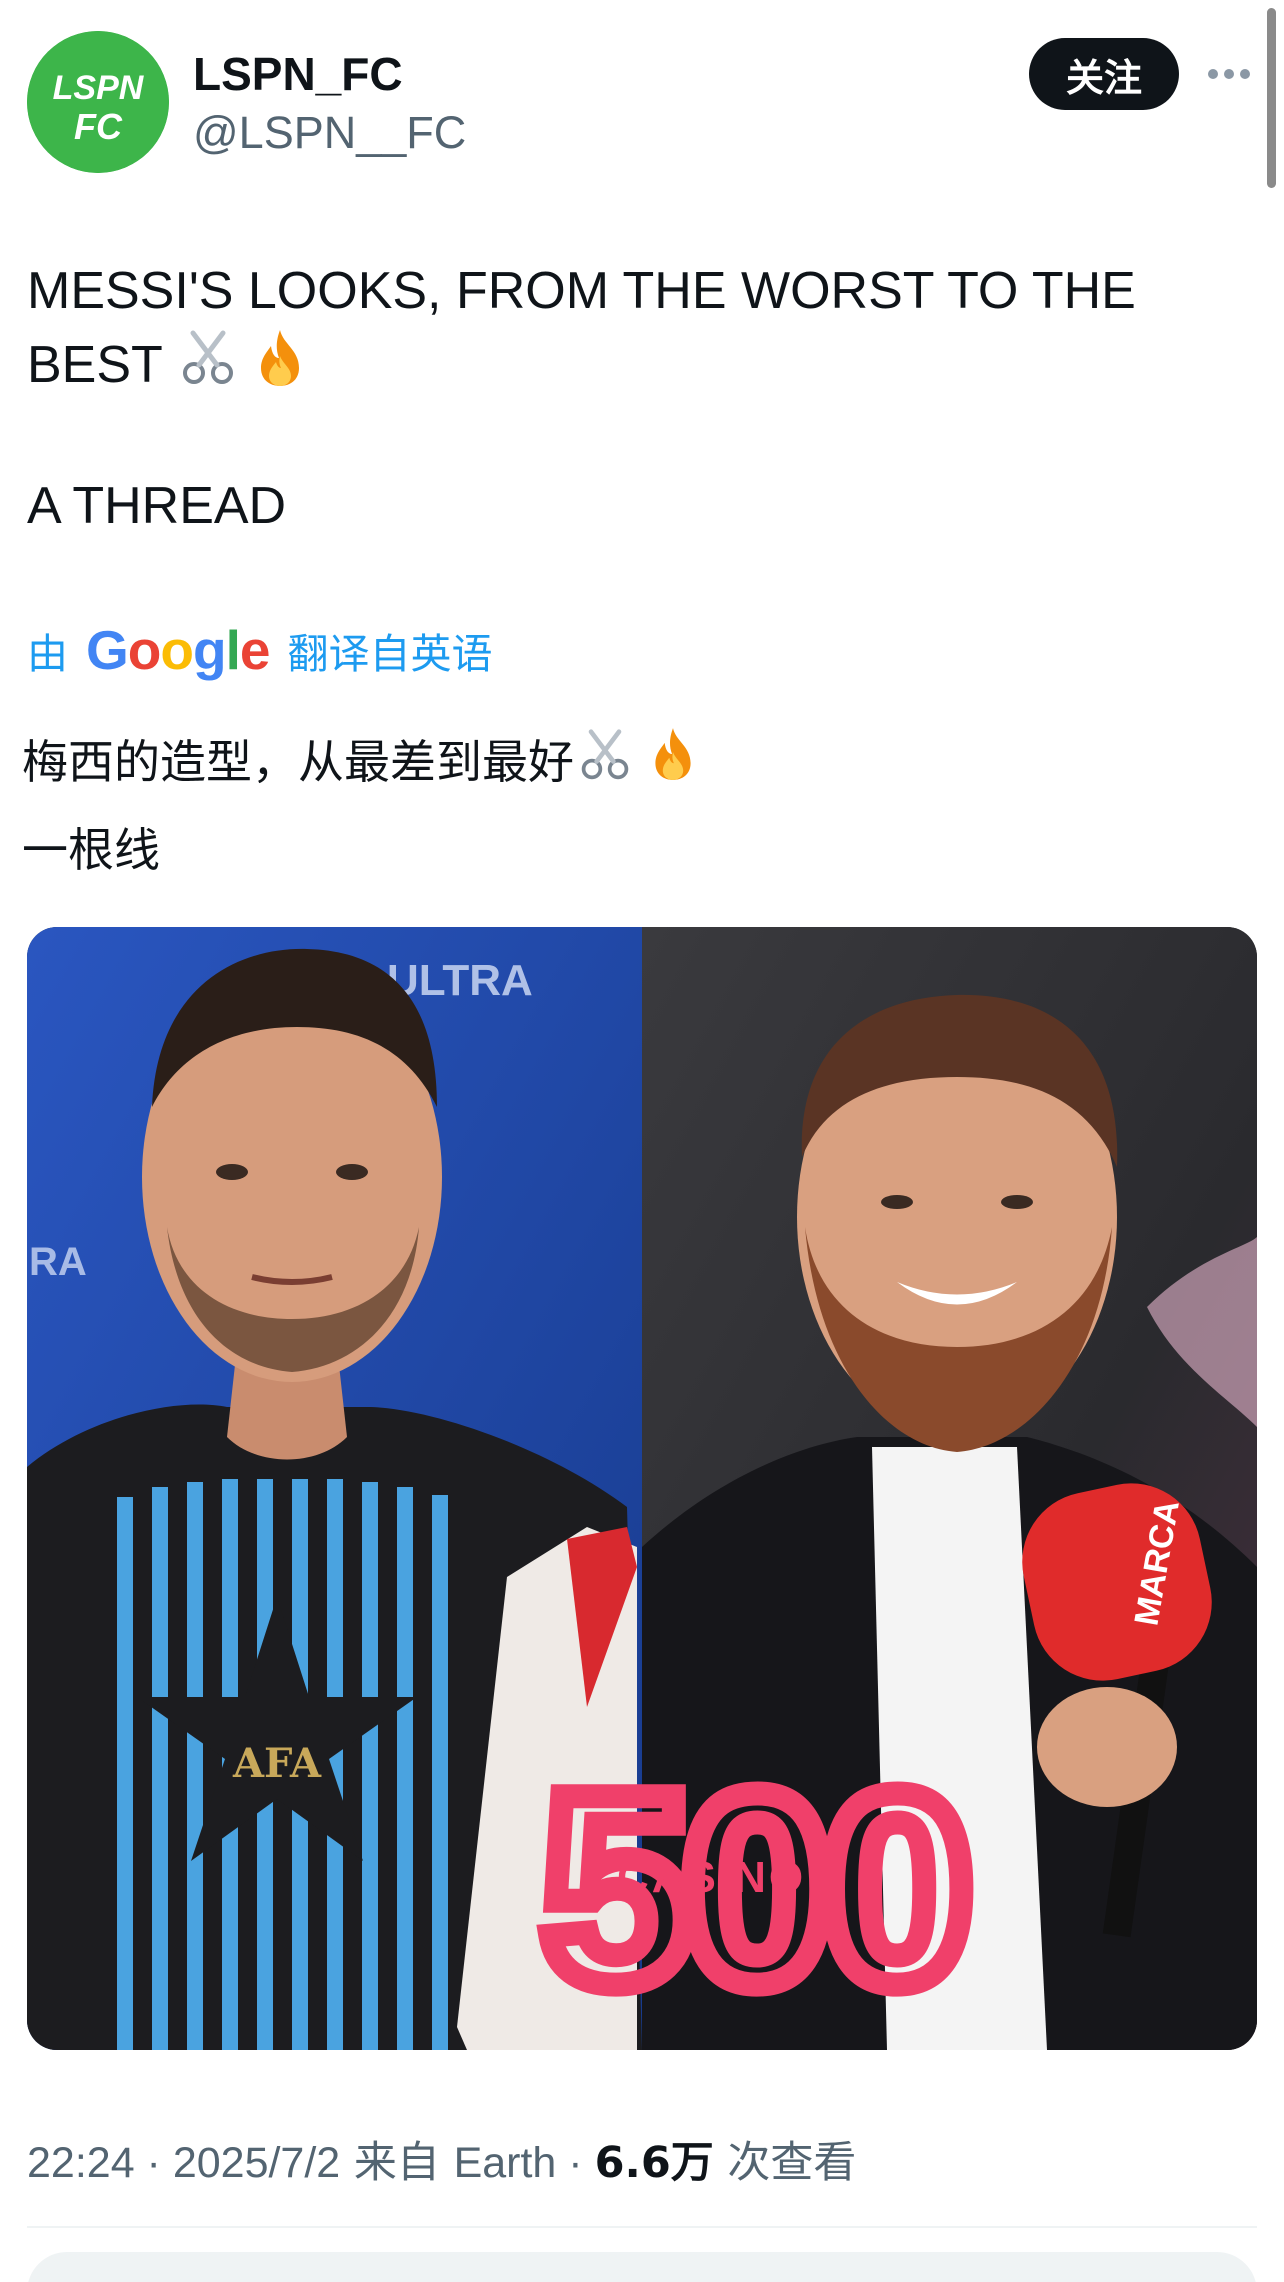  Describe the element at coordinates (98, 126) in the screenshot. I see `avatar-text-bottom: FC` at that location.